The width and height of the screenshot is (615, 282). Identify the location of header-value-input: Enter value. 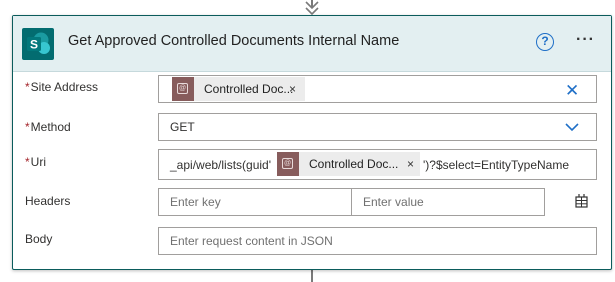
(448, 202).